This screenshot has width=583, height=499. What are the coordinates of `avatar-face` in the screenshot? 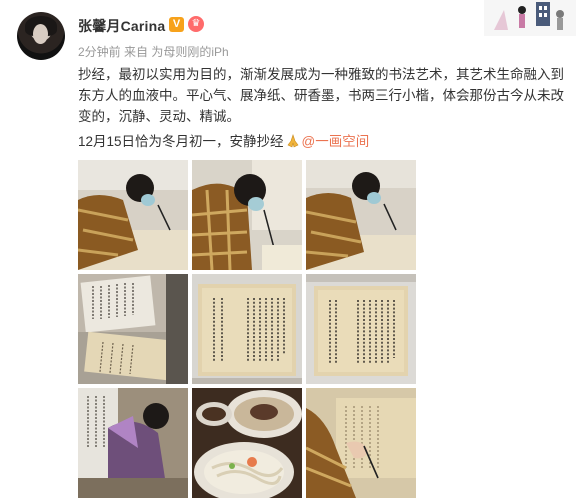 It's located at (40, 34).